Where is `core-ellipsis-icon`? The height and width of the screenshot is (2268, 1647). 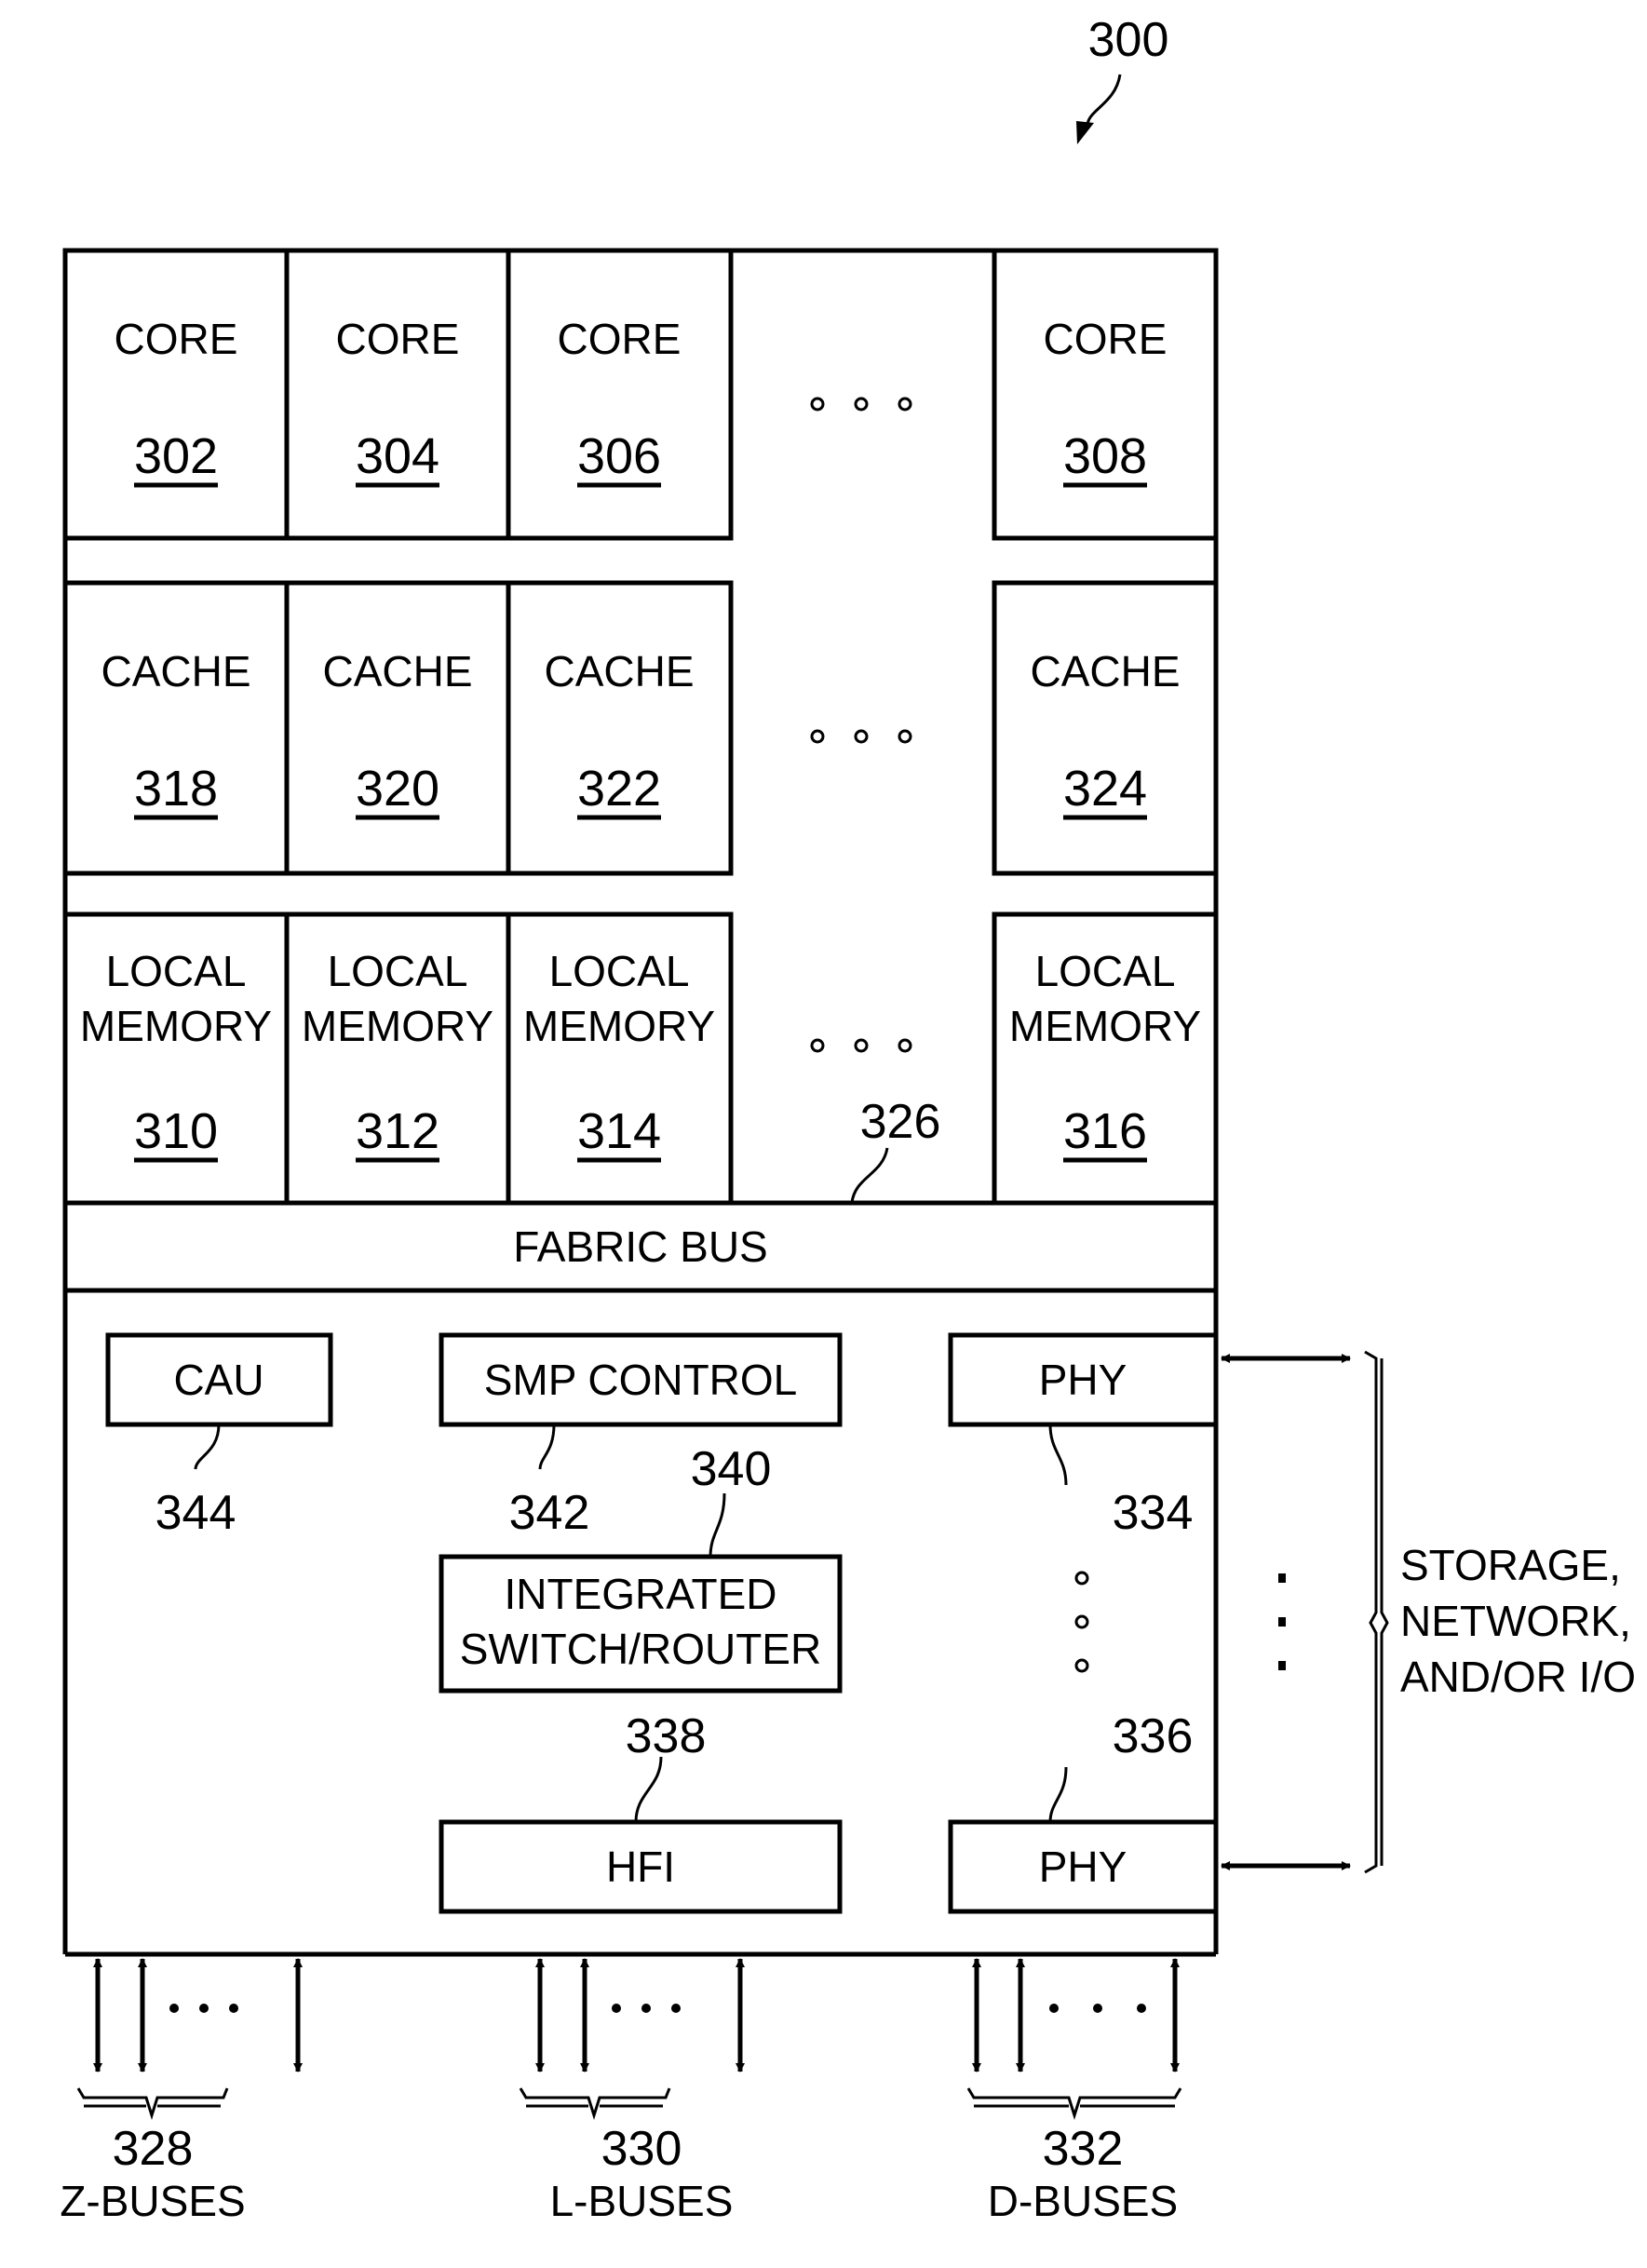 core-ellipsis-icon is located at coordinates (861, 404).